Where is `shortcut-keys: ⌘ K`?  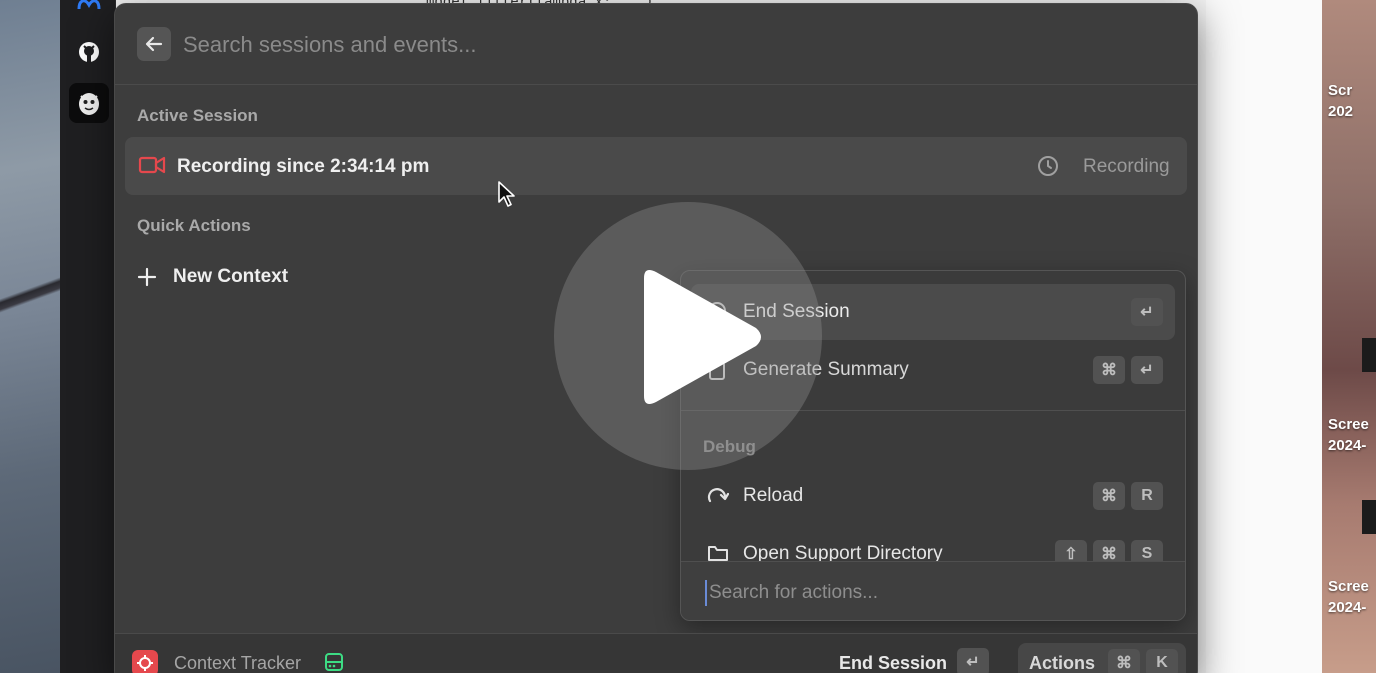 shortcut-keys: ⌘ K is located at coordinates (1143, 661).